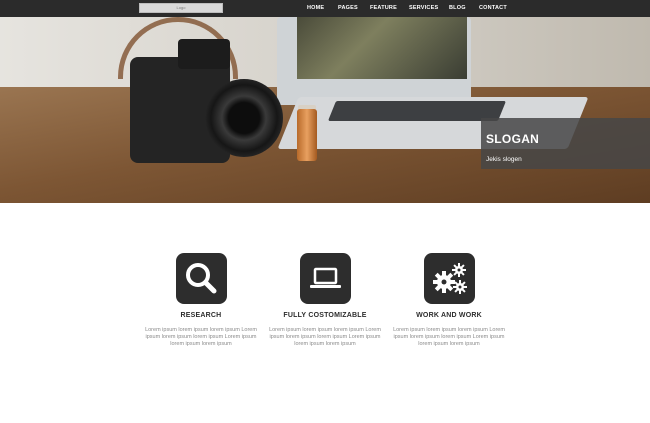 Image resolution: width=650 pixels, height=423 pixels. What do you see at coordinates (325, 278) in the screenshot?
I see `laptop-icon` at bounding box center [325, 278].